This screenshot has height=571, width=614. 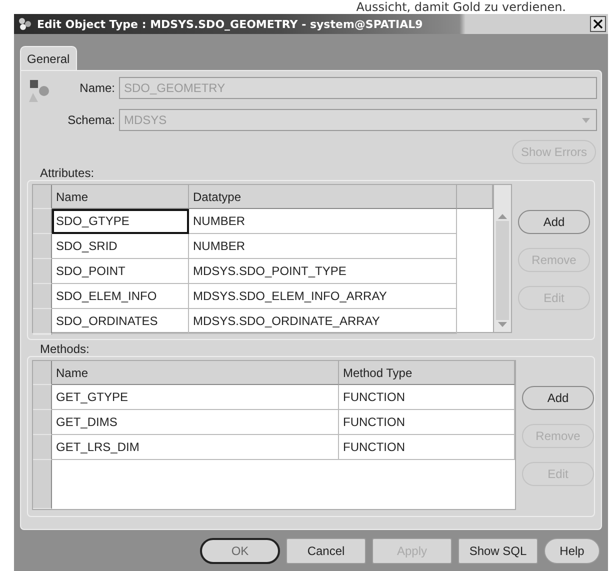 I want to click on table-cell: SDO_SRID, so click(x=120, y=246).